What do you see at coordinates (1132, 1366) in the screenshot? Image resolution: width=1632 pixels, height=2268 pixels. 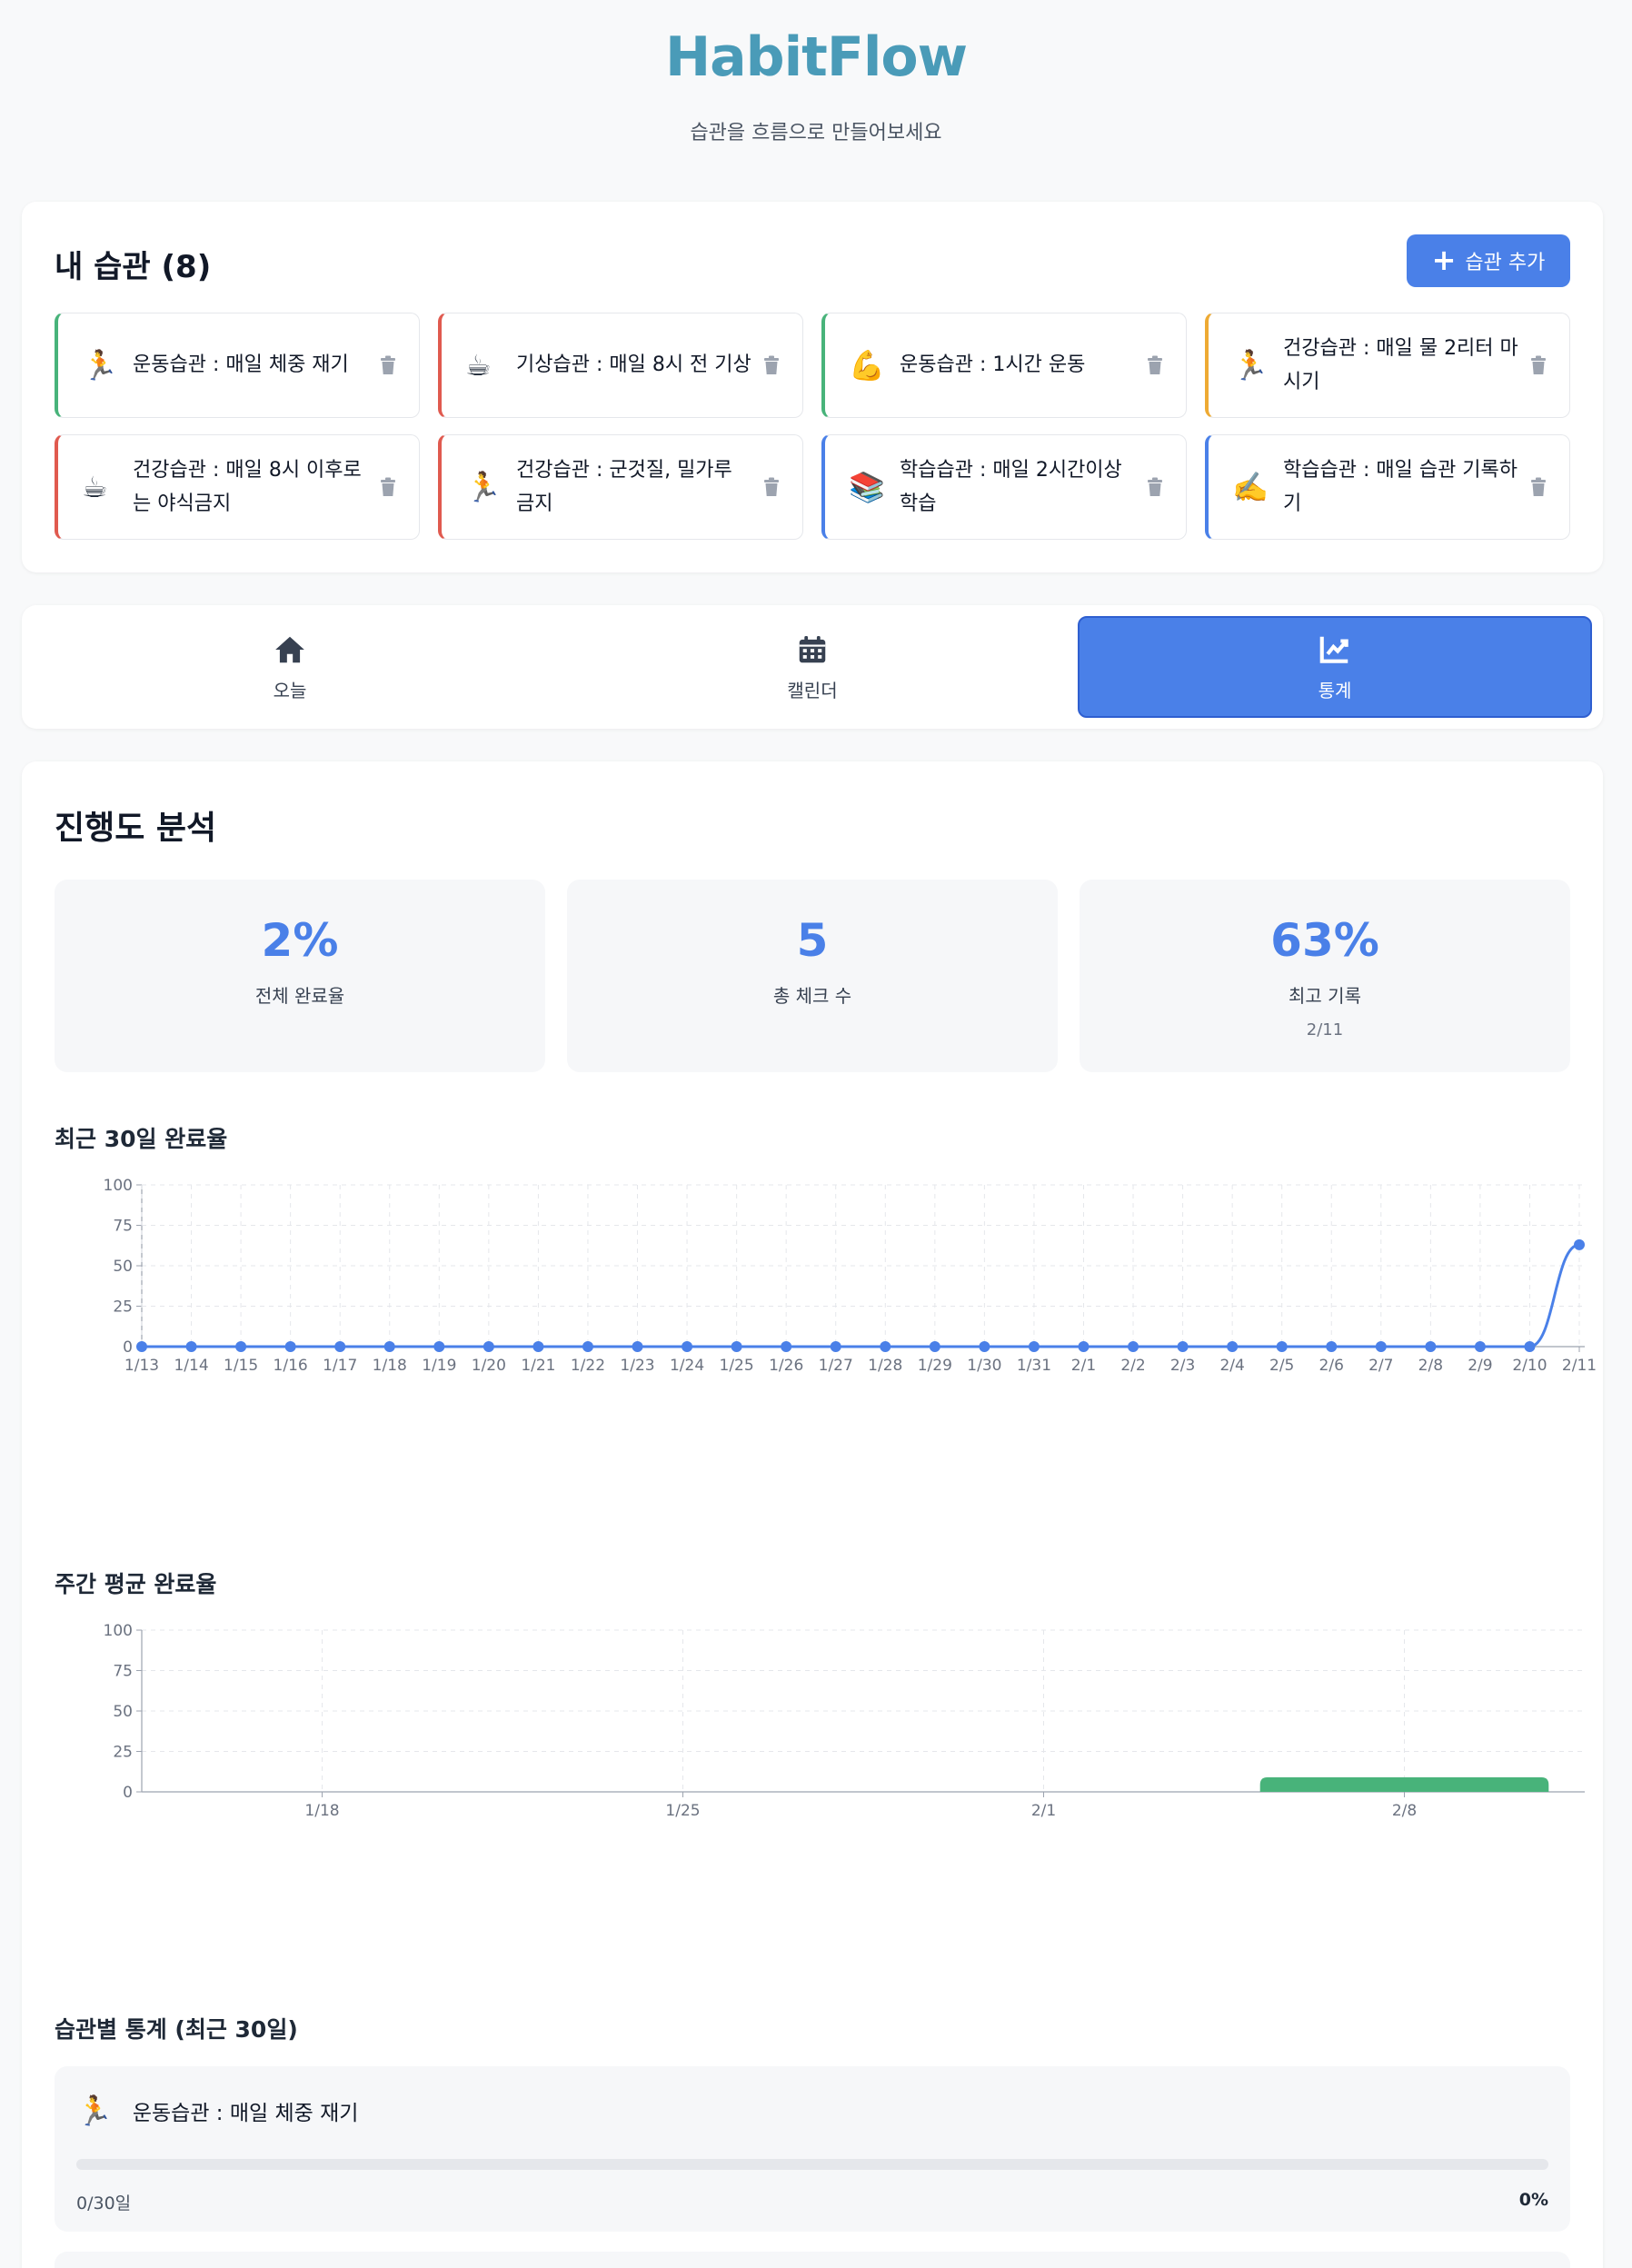 I see `x-tick-label: 2/2` at bounding box center [1132, 1366].